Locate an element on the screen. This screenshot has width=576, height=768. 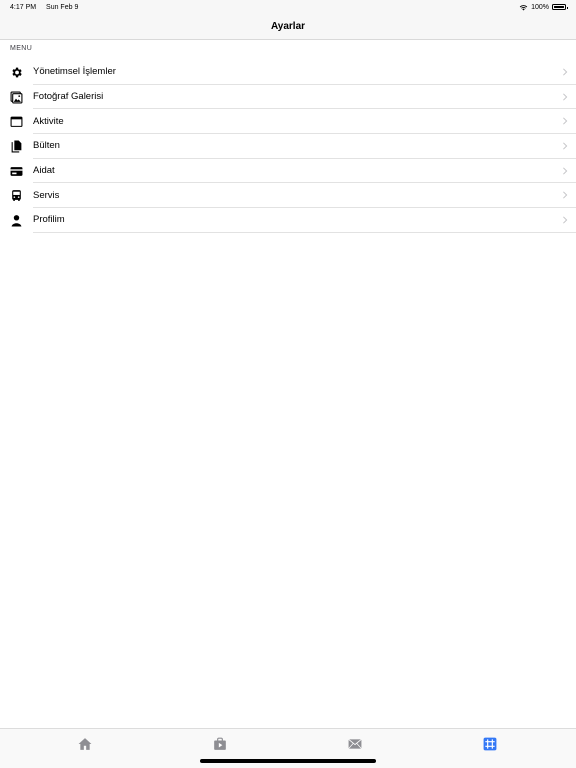
credit-card-icon is located at coordinates (16, 171).